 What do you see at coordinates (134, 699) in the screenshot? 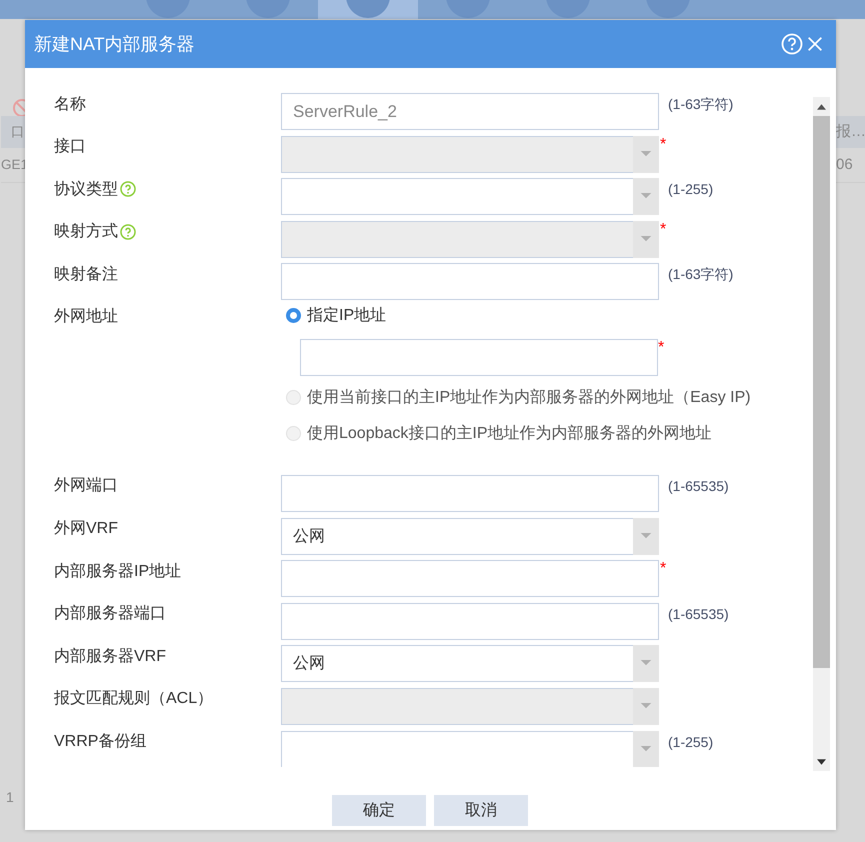
I see `field-label: 报文匹配规则（ACL）` at bounding box center [134, 699].